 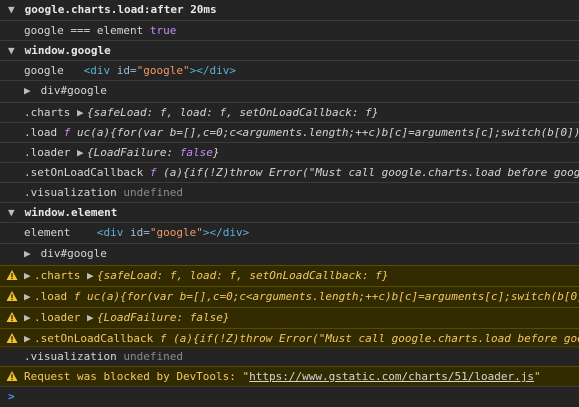 I want to click on warning-text-end: ", so click(x=537, y=376).